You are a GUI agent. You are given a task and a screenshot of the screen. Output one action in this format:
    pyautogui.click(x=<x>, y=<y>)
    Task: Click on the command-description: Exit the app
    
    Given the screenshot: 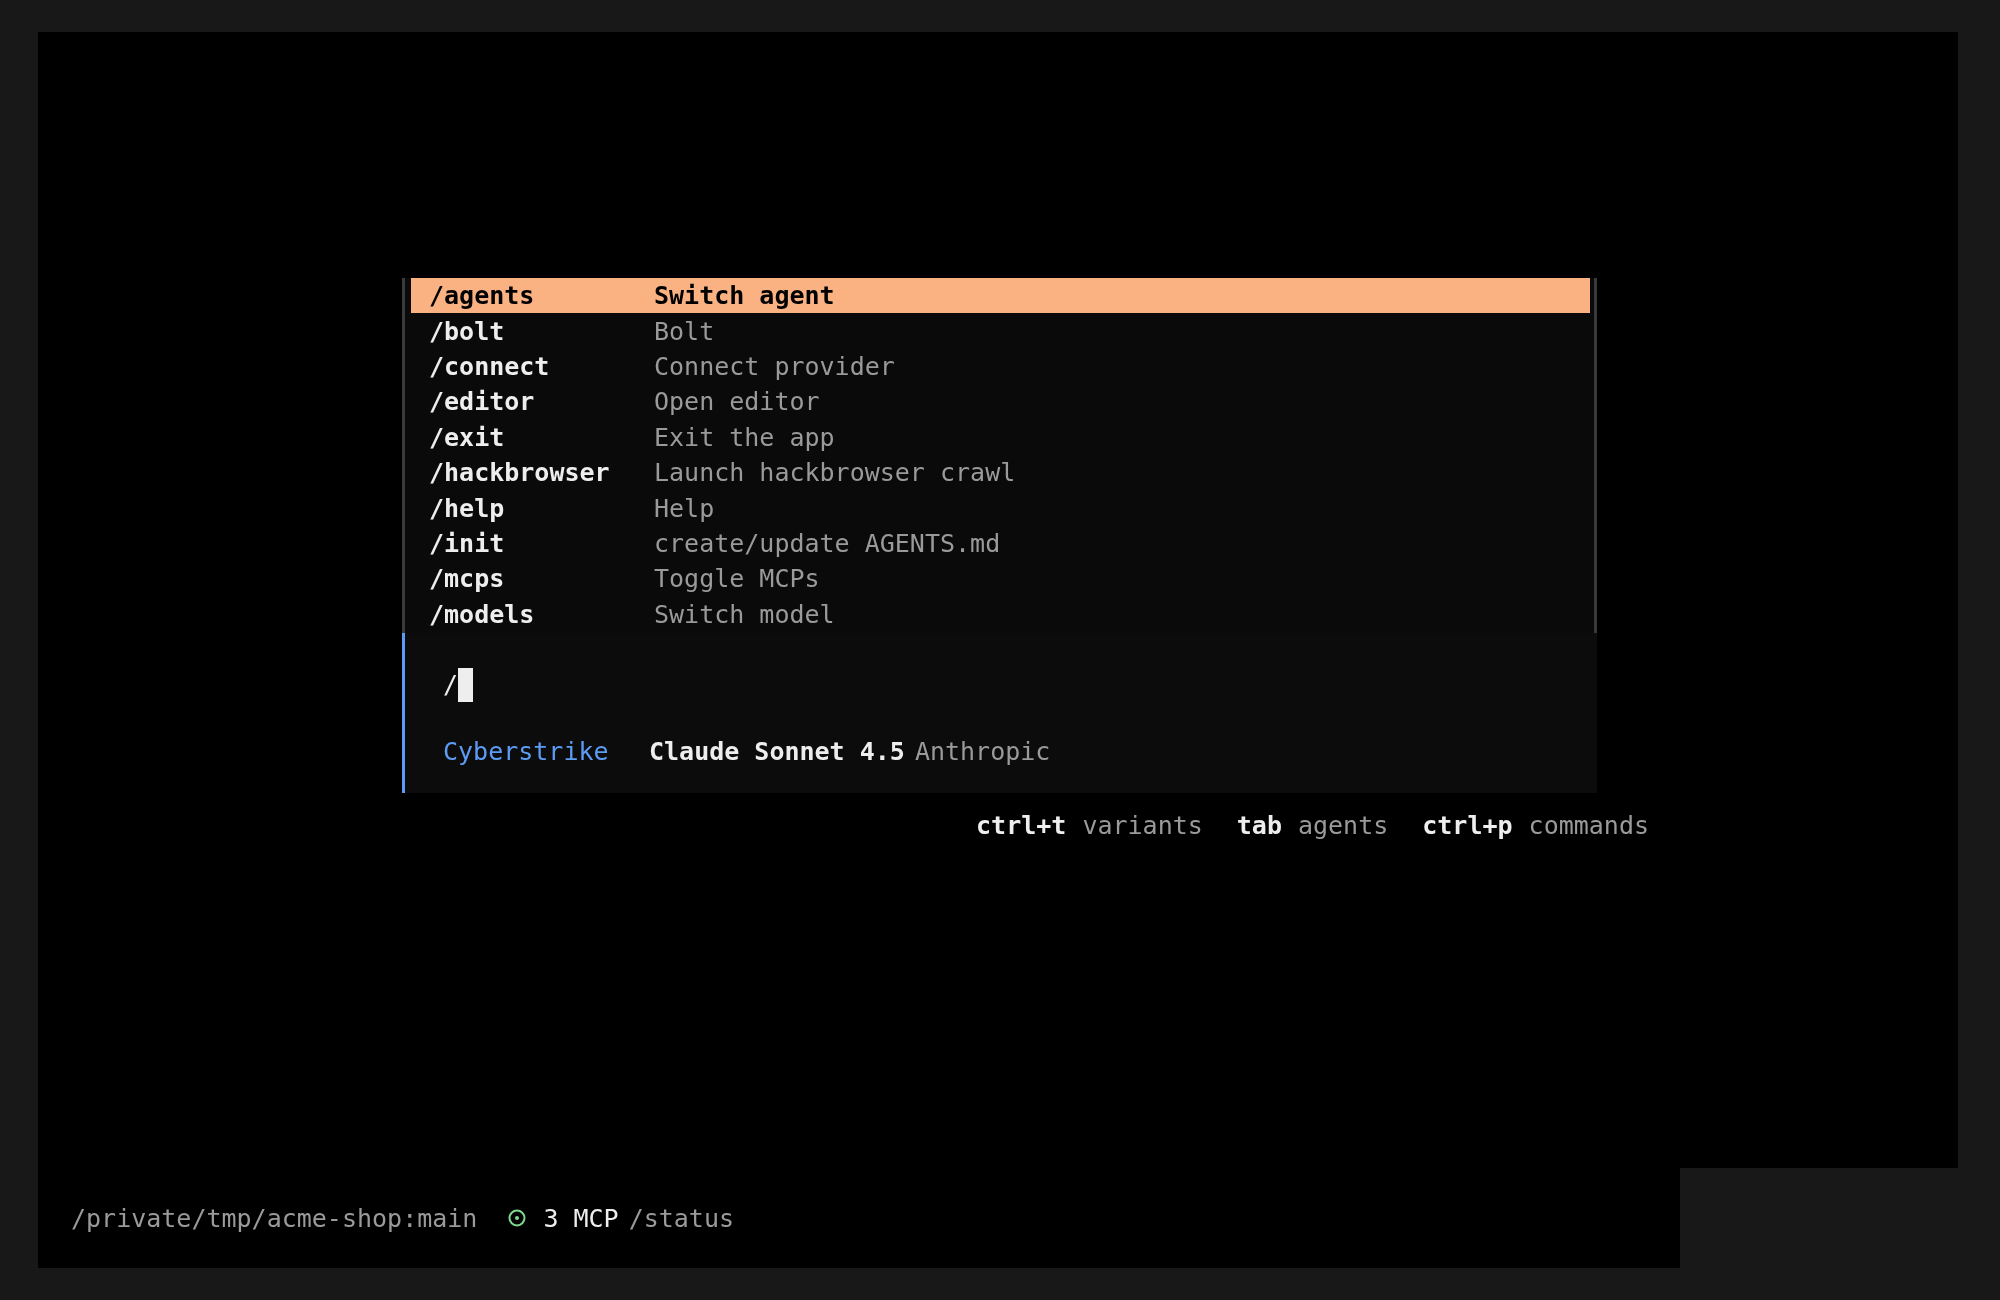 What is the action you would take?
    pyautogui.click(x=744, y=437)
    